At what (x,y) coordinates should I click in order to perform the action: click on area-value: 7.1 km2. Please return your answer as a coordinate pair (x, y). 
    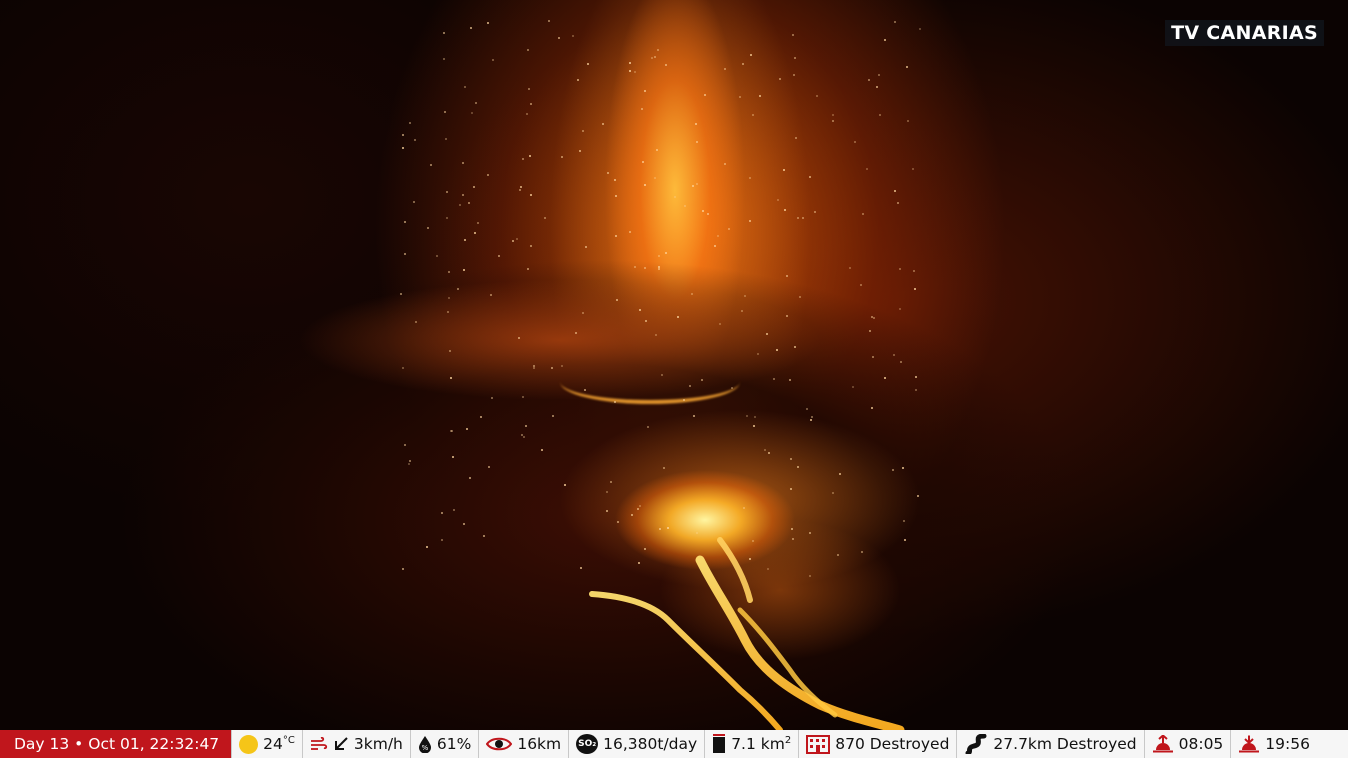
    Looking at the image, I should click on (761, 744).